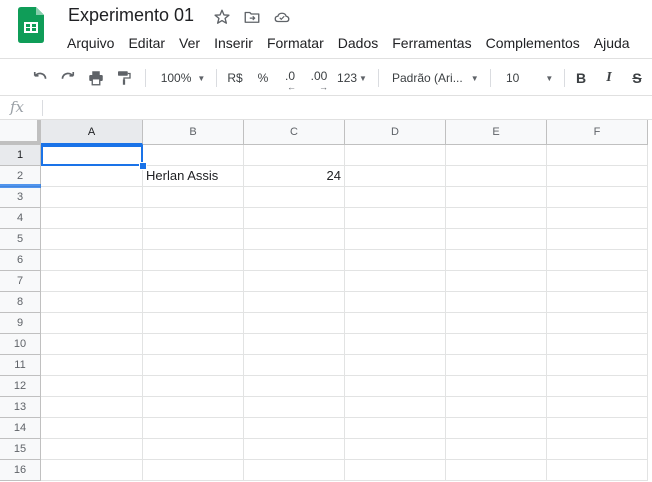 This screenshot has width=652, height=482. I want to click on cell-e11, so click(496, 365).